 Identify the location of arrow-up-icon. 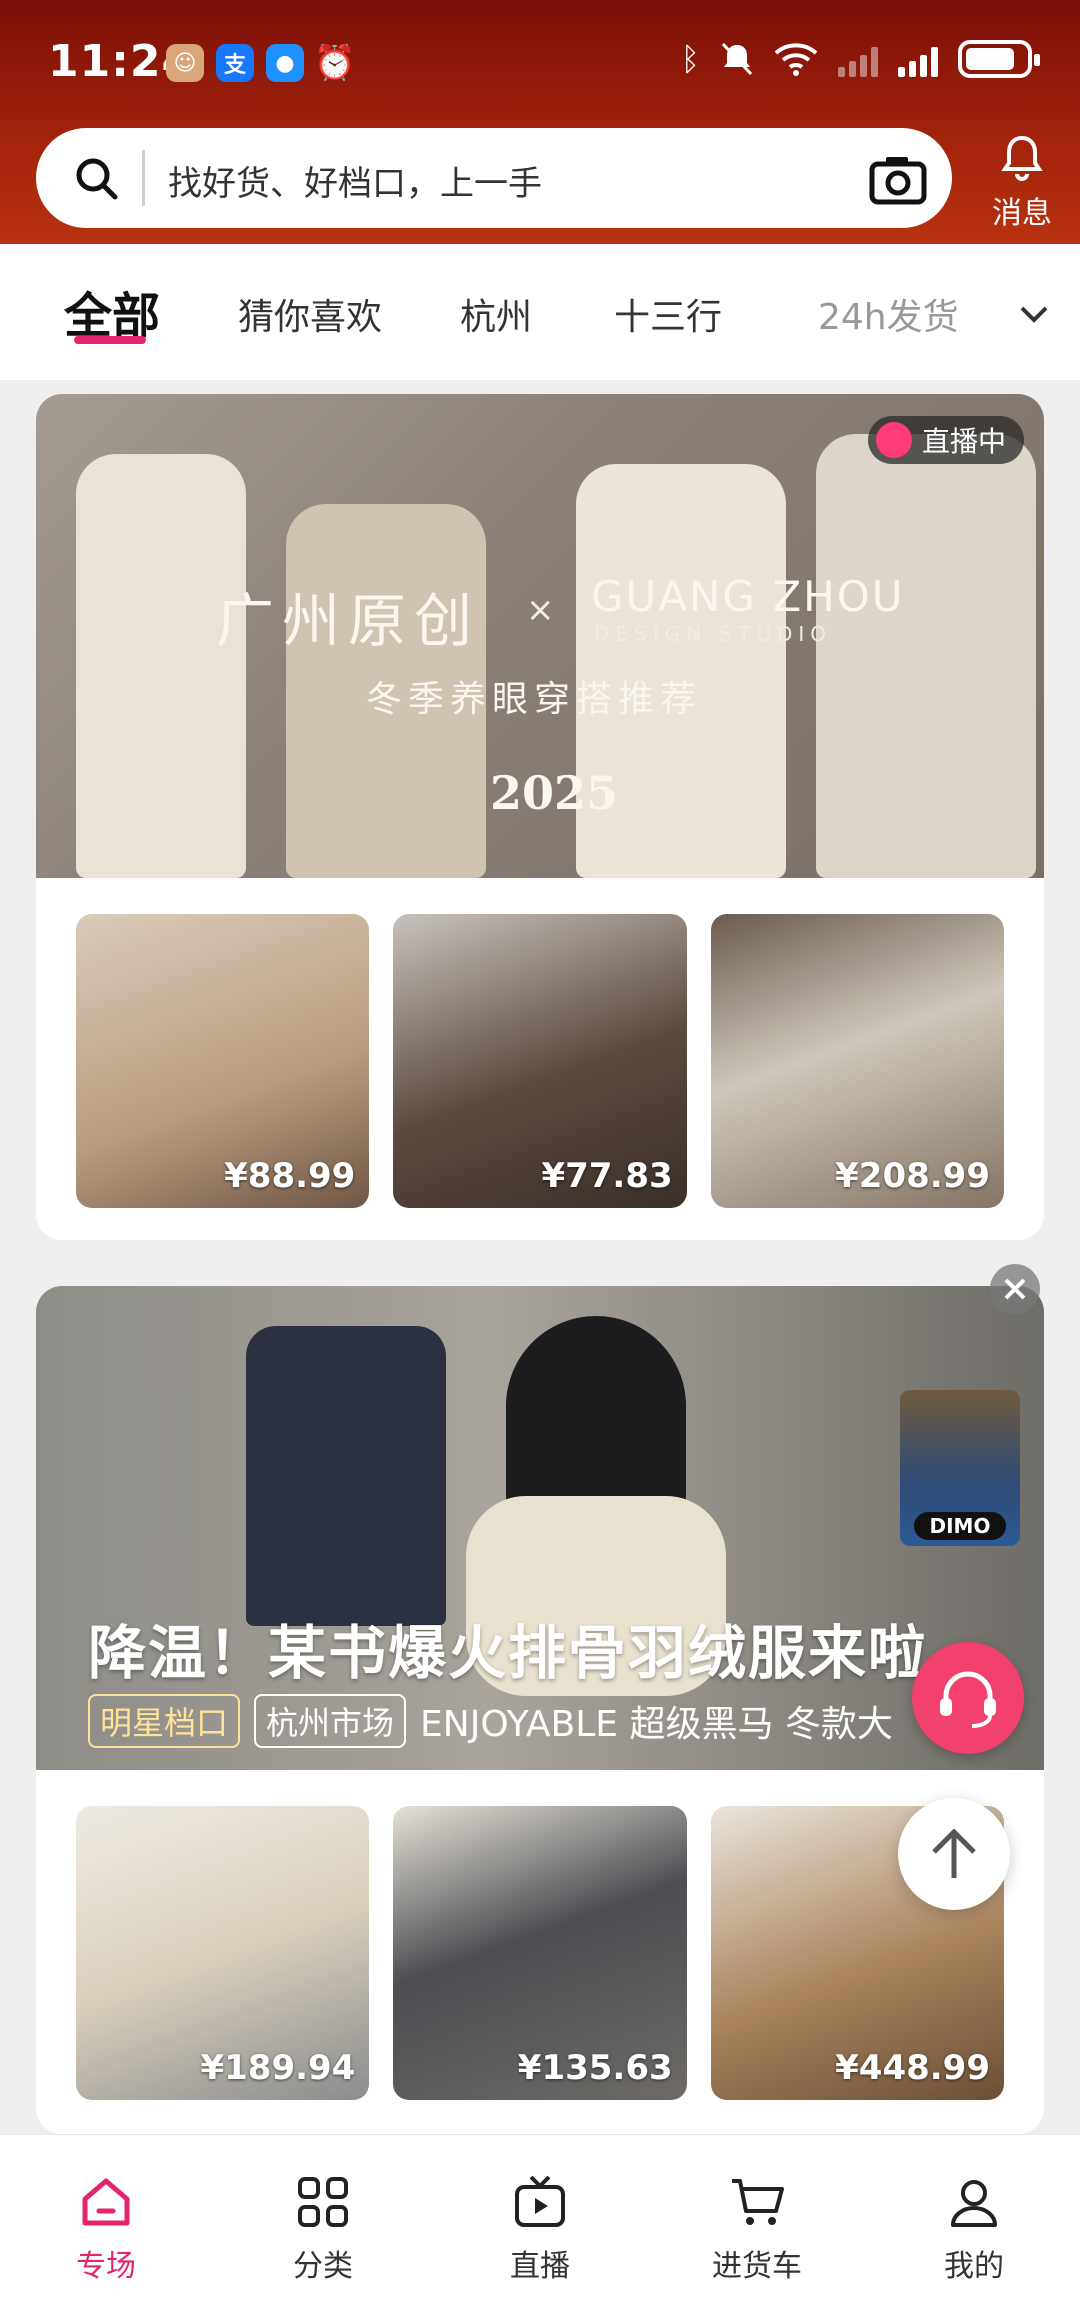
(954, 1853).